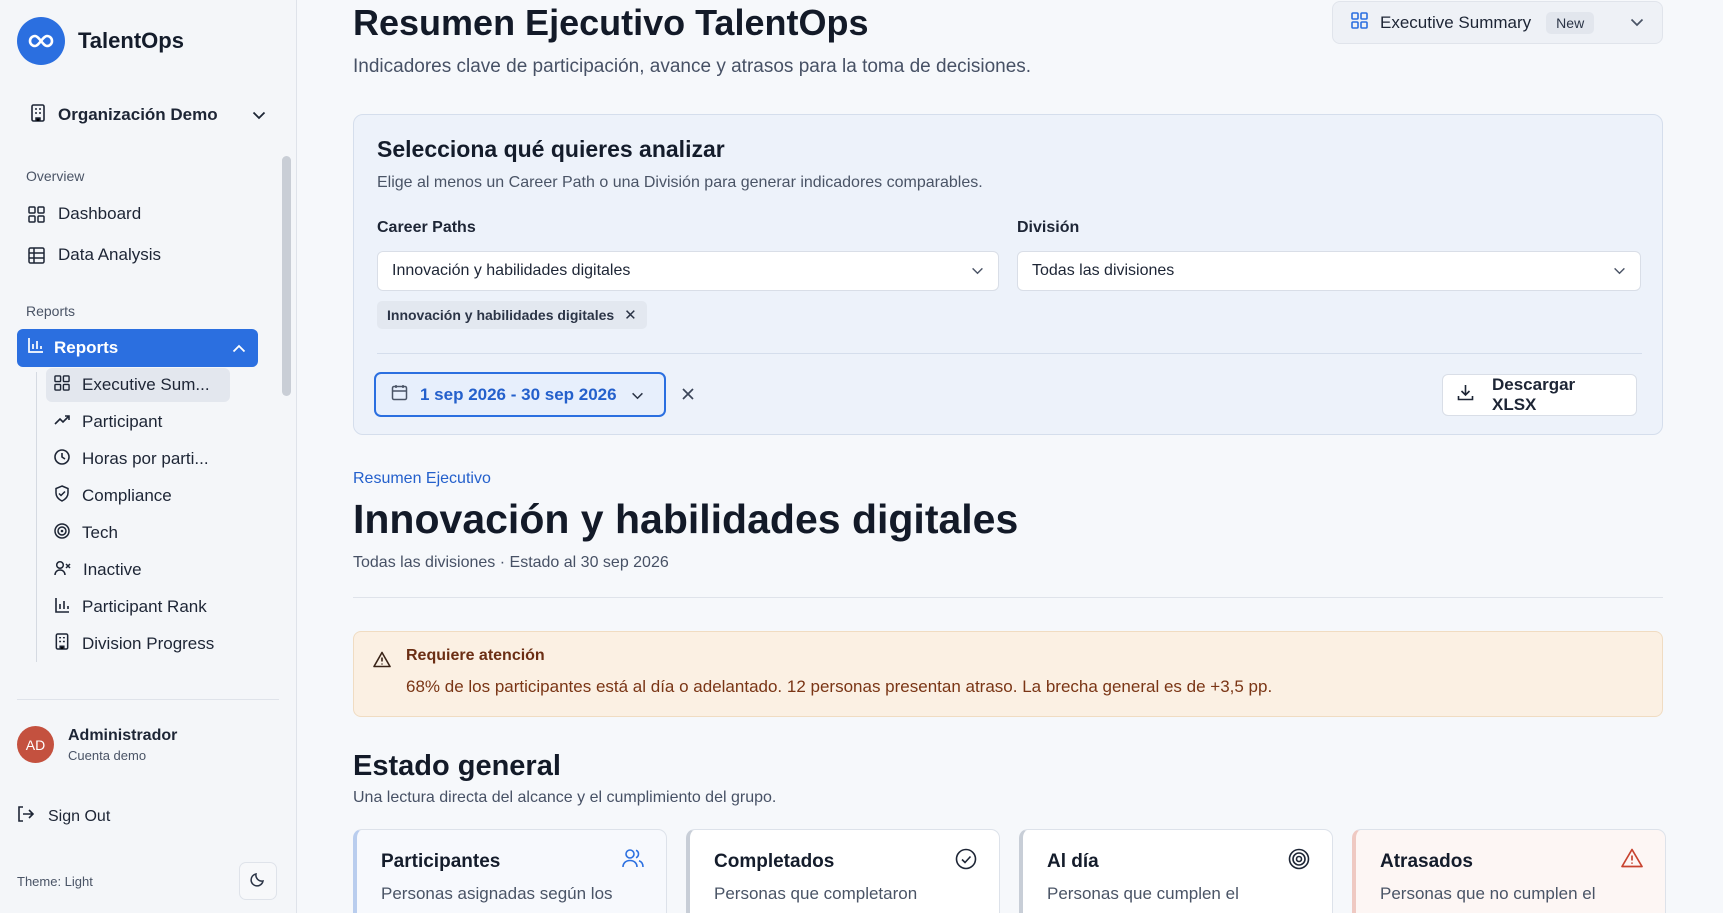 This screenshot has width=1723, height=913. What do you see at coordinates (36, 255) in the screenshot?
I see `table-icon` at bounding box center [36, 255].